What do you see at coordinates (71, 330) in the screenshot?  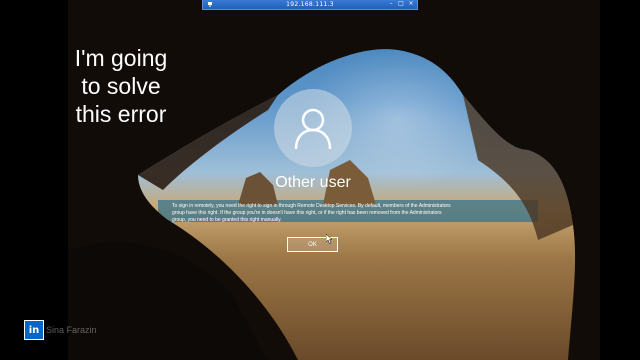 I see `author-watermark: Sina Farazin` at bounding box center [71, 330].